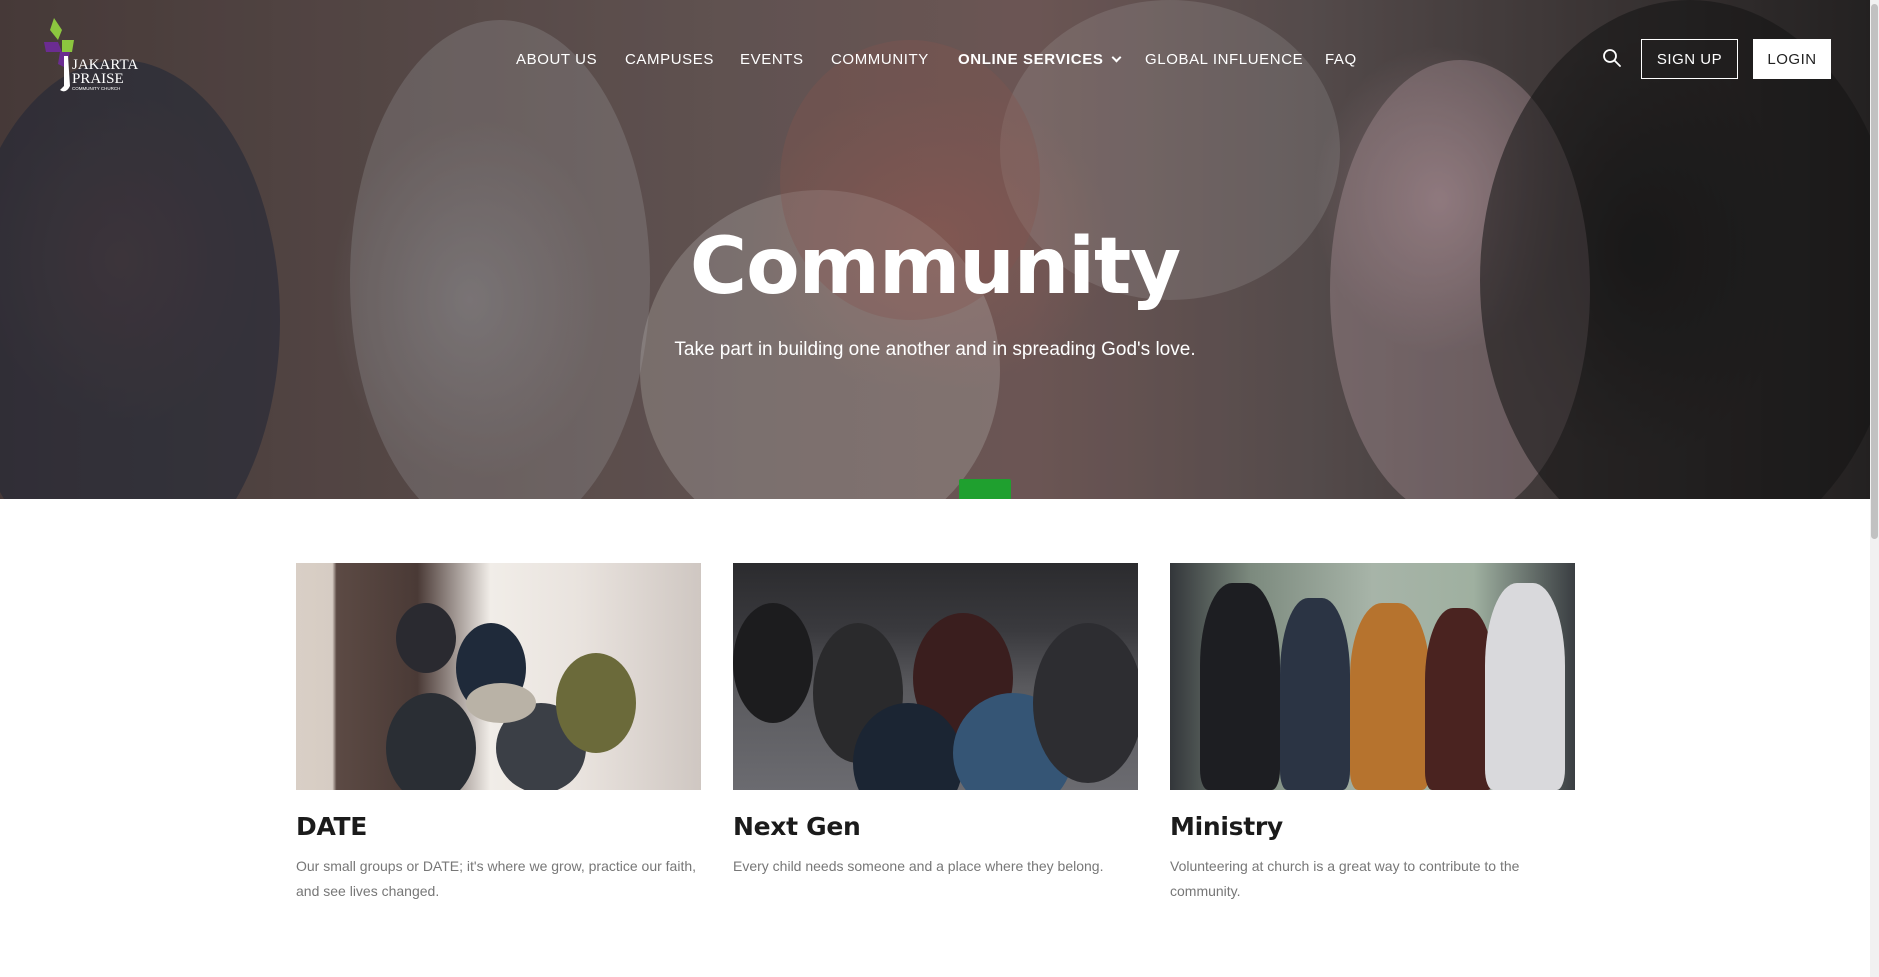  What do you see at coordinates (1116, 57) in the screenshot?
I see `chevron-down-icon` at bounding box center [1116, 57].